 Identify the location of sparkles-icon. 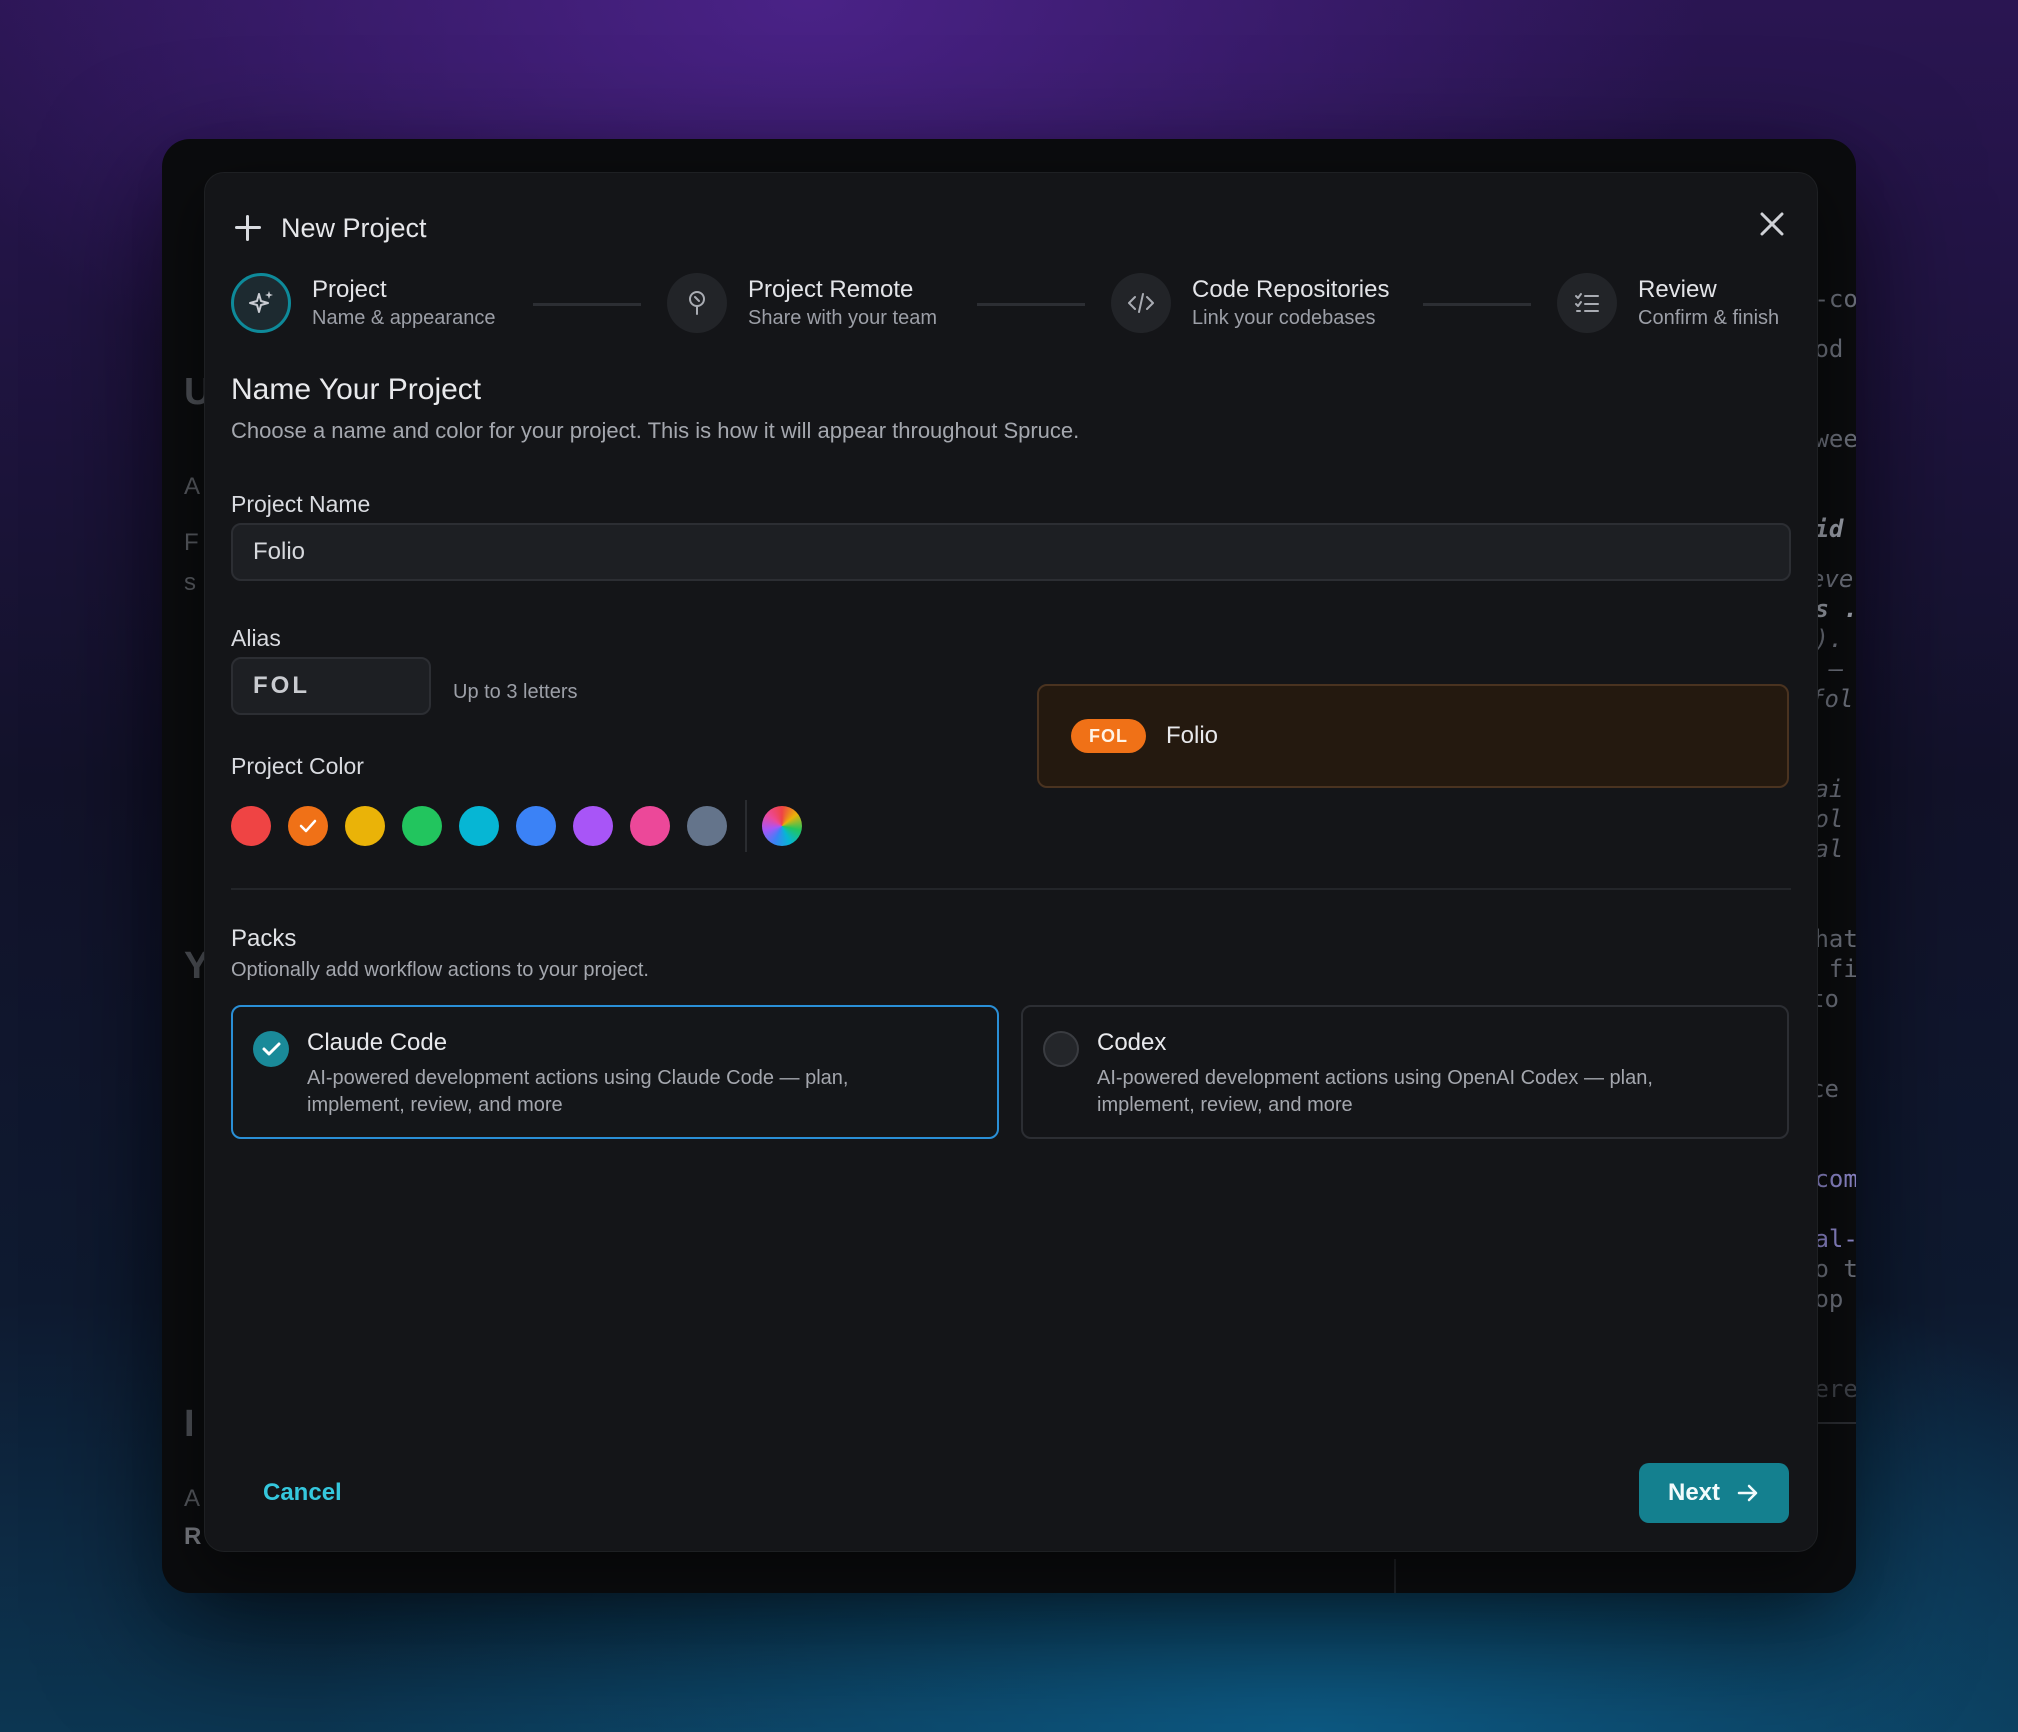
(261, 302).